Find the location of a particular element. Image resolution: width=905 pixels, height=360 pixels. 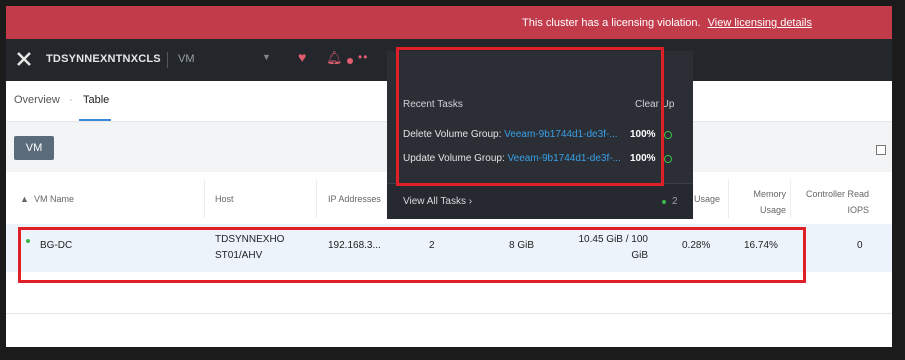

divider is located at coordinates (167, 60).